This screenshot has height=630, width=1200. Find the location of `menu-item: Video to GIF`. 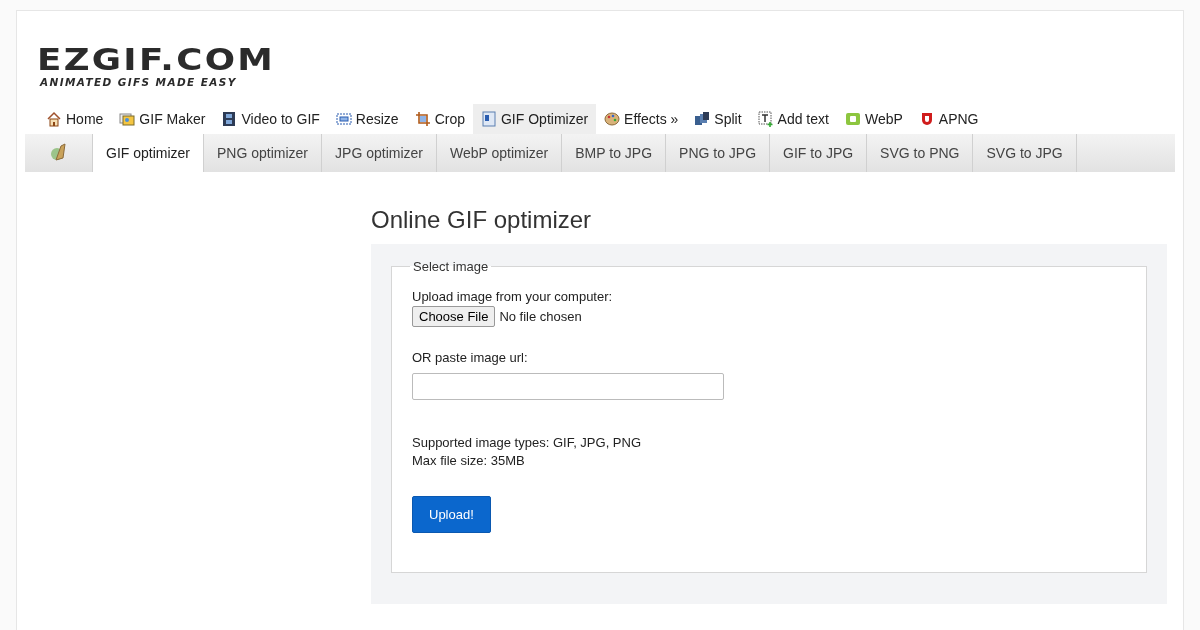

menu-item: Video to GIF is located at coordinates (270, 119).